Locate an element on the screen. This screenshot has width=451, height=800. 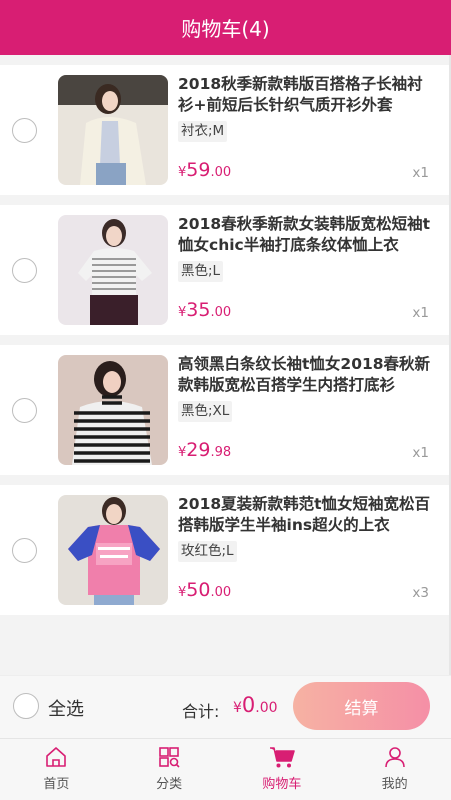
product-title: 2018夏装新款韩范t恤女短袖宽松百搭韩版学生半袖ins超火的上衣 is located at coordinates (307, 515).